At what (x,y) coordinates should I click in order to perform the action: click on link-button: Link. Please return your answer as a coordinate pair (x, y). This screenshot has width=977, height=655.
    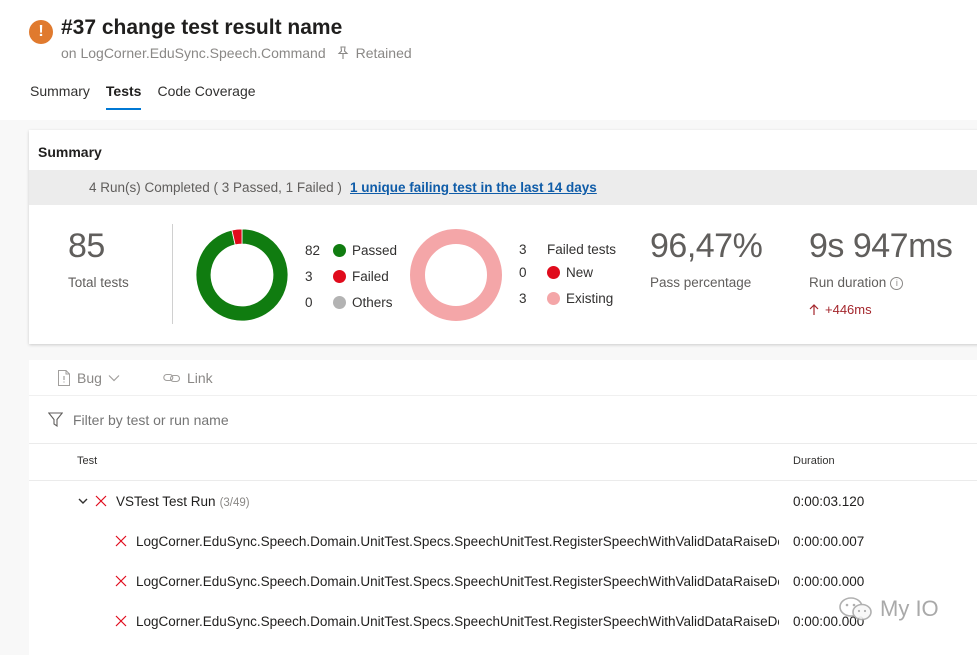
    Looking at the image, I should click on (188, 378).